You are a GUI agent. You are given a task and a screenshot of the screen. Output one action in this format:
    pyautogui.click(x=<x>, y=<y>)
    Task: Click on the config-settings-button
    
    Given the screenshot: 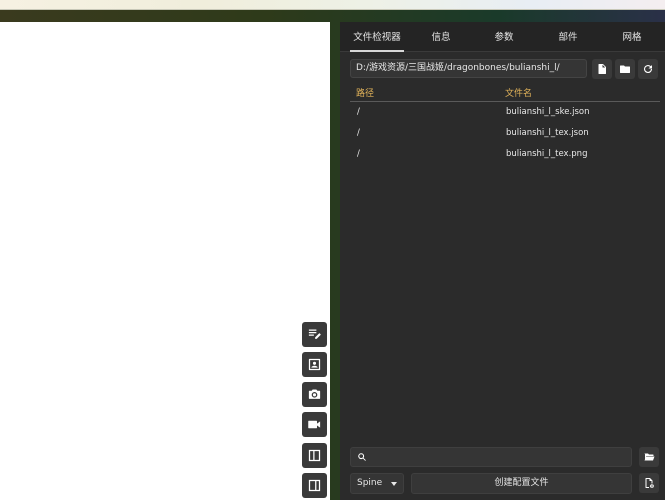 What is the action you would take?
    pyautogui.click(x=649, y=483)
    